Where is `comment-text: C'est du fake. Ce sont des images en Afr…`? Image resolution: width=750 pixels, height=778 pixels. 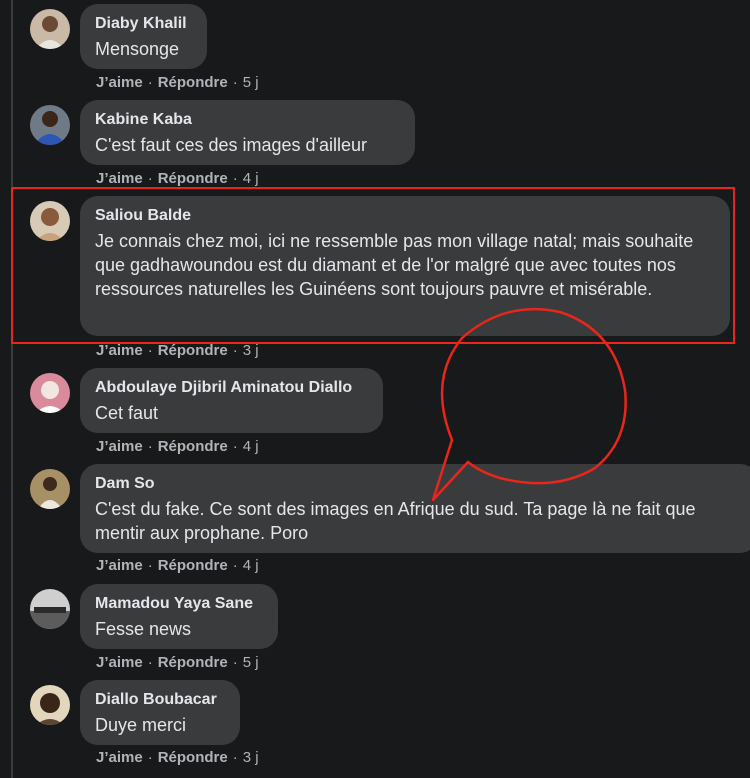
comment-text: C'est du fake. Ce sont des images en Afr… is located at coordinates (395, 521).